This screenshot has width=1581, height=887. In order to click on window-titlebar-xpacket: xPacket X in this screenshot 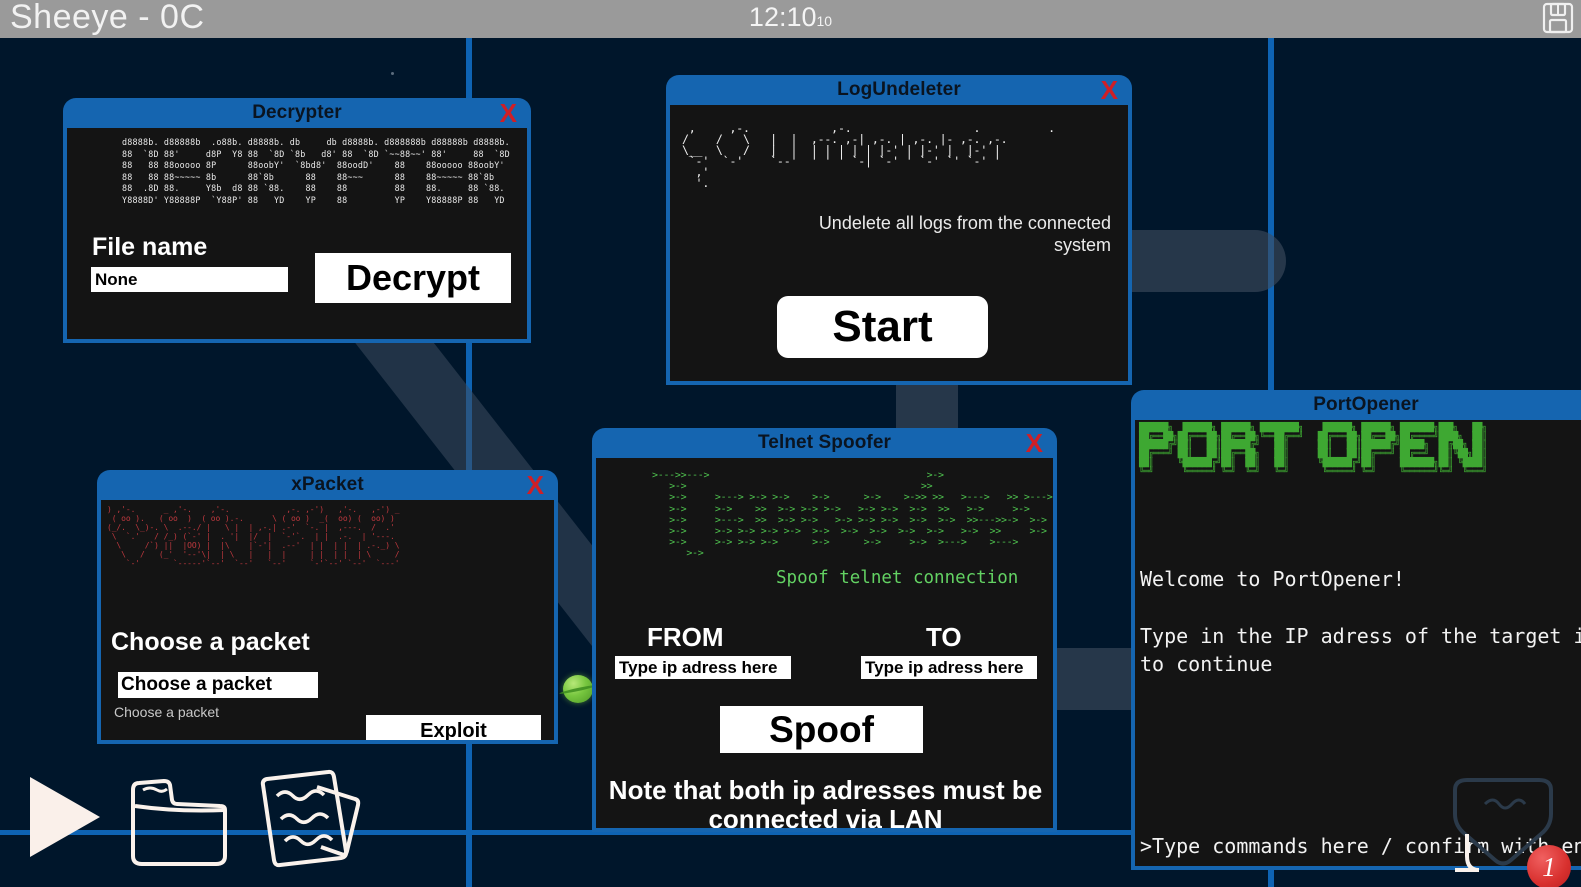, I will do `click(327, 485)`.